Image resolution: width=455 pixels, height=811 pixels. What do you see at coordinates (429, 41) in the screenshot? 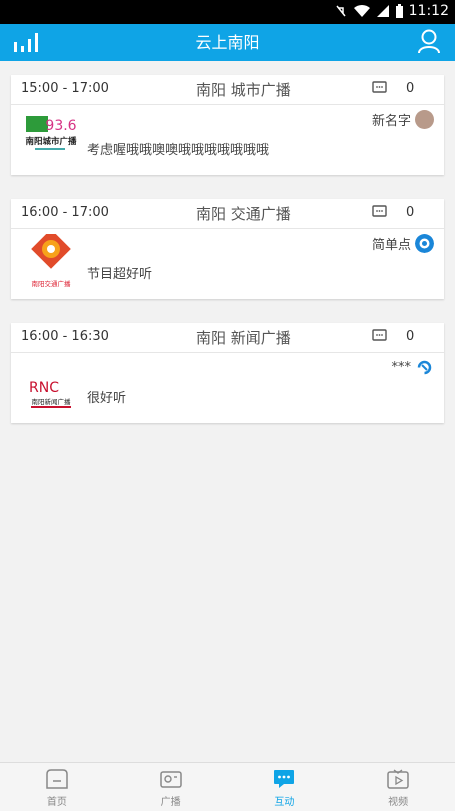
I see `user-icon` at bounding box center [429, 41].